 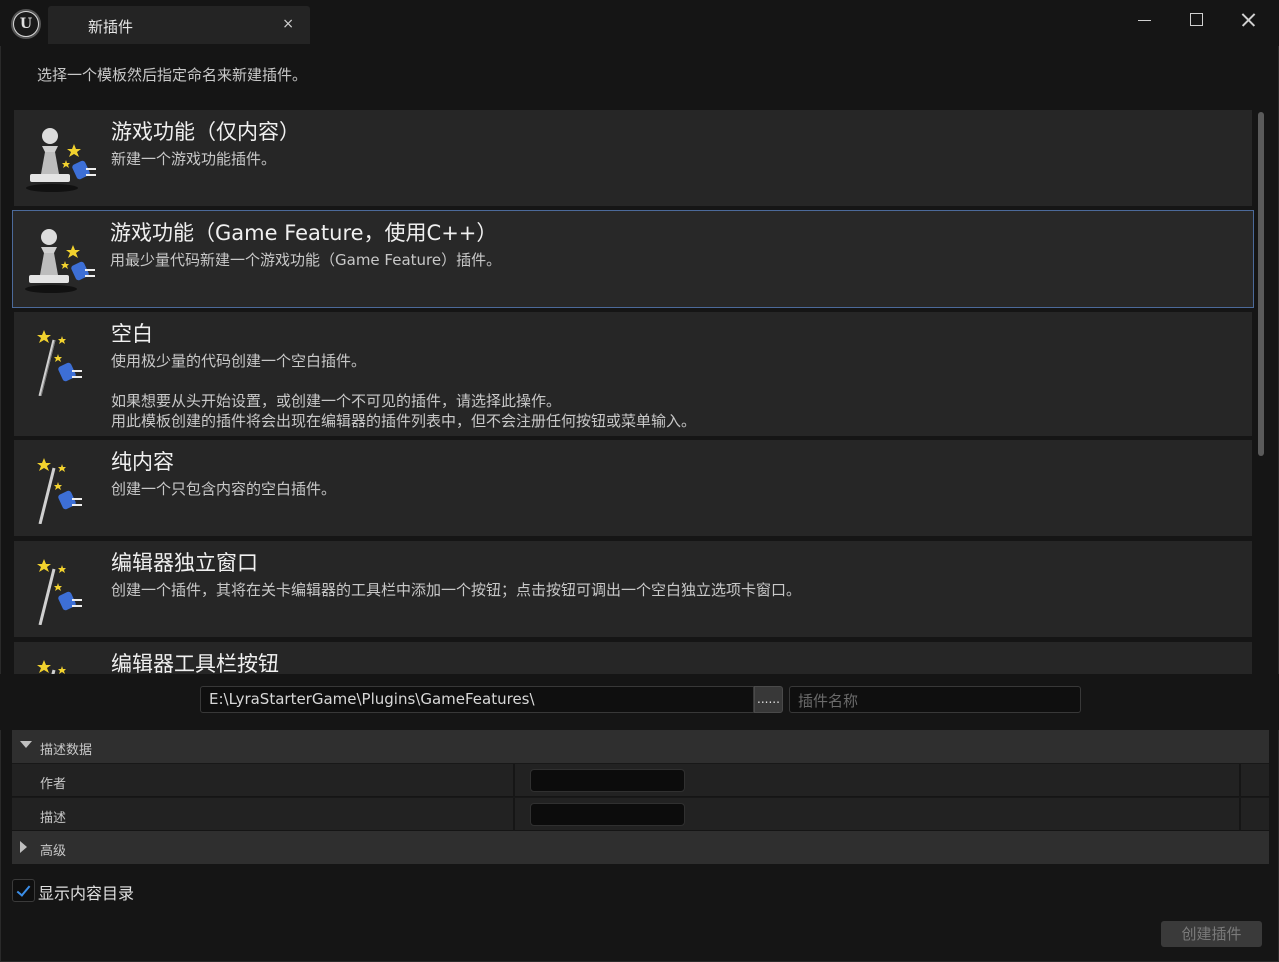 I want to click on template-title: 空白, so click(x=132, y=334).